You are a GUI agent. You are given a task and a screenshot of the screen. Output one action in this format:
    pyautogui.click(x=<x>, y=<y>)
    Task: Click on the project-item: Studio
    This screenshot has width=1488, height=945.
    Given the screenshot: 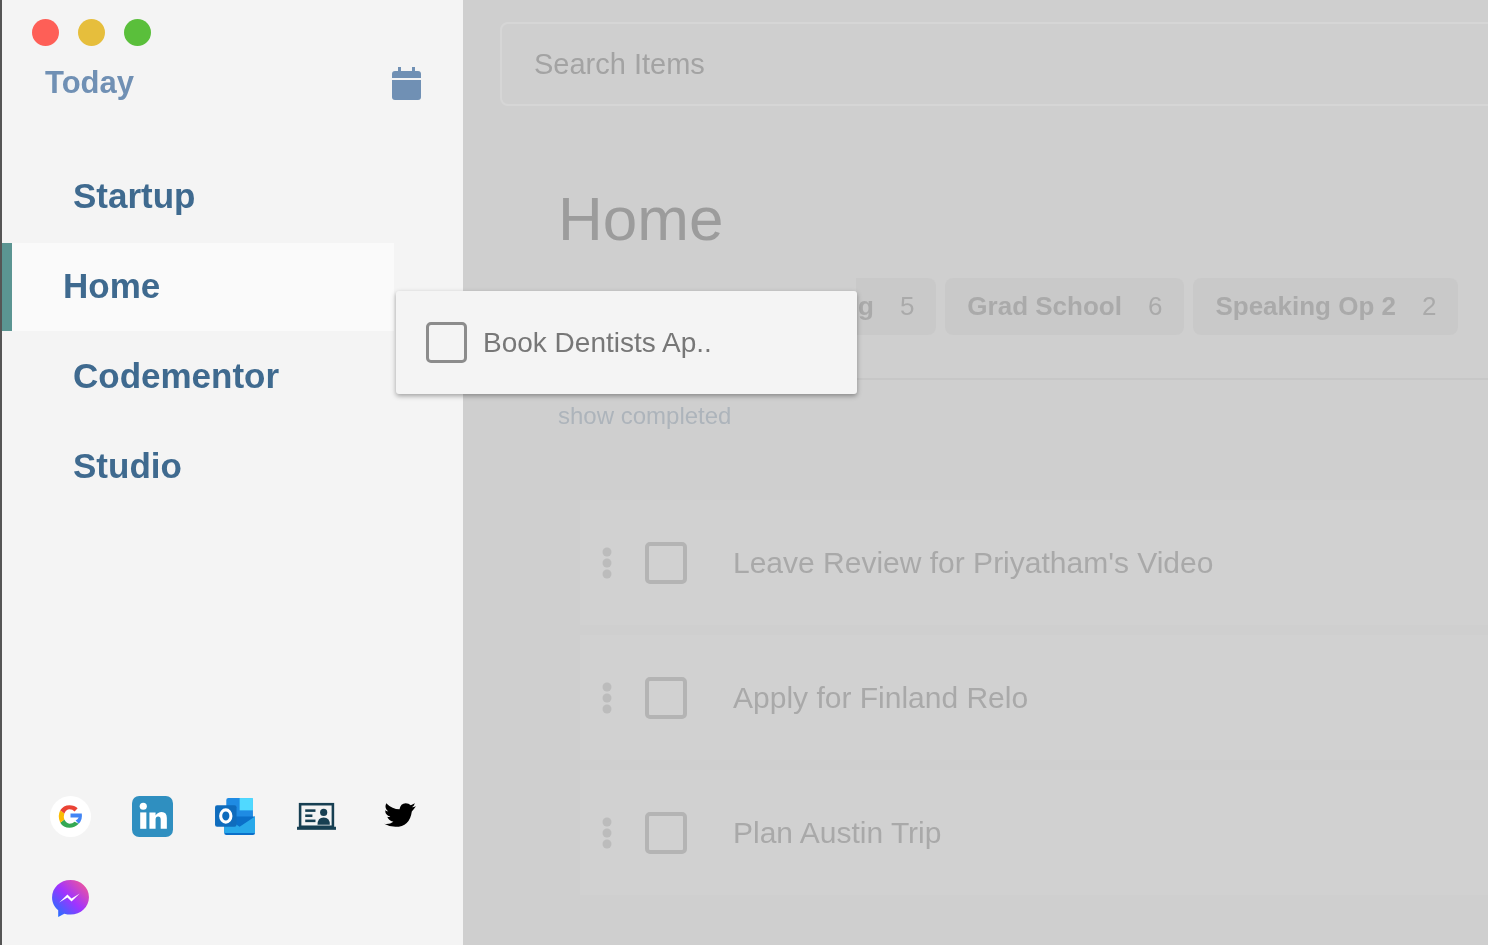 What is the action you would take?
    pyautogui.click(x=198, y=466)
    